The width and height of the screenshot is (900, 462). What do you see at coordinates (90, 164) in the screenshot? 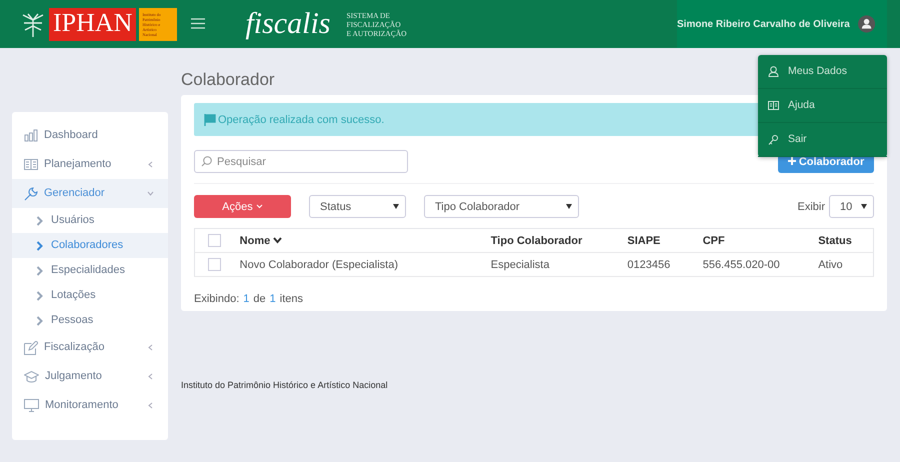
I see `sidebar-item: Planejamento` at bounding box center [90, 164].